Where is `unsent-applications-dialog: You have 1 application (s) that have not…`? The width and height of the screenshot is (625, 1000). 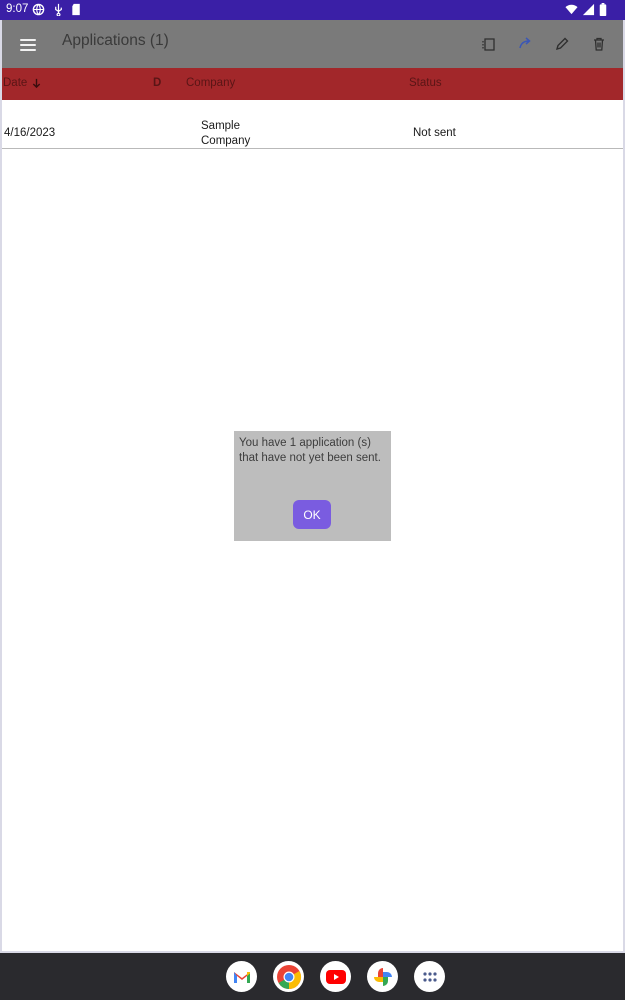 unsent-applications-dialog: You have 1 application (s) that have not… is located at coordinates (312, 486).